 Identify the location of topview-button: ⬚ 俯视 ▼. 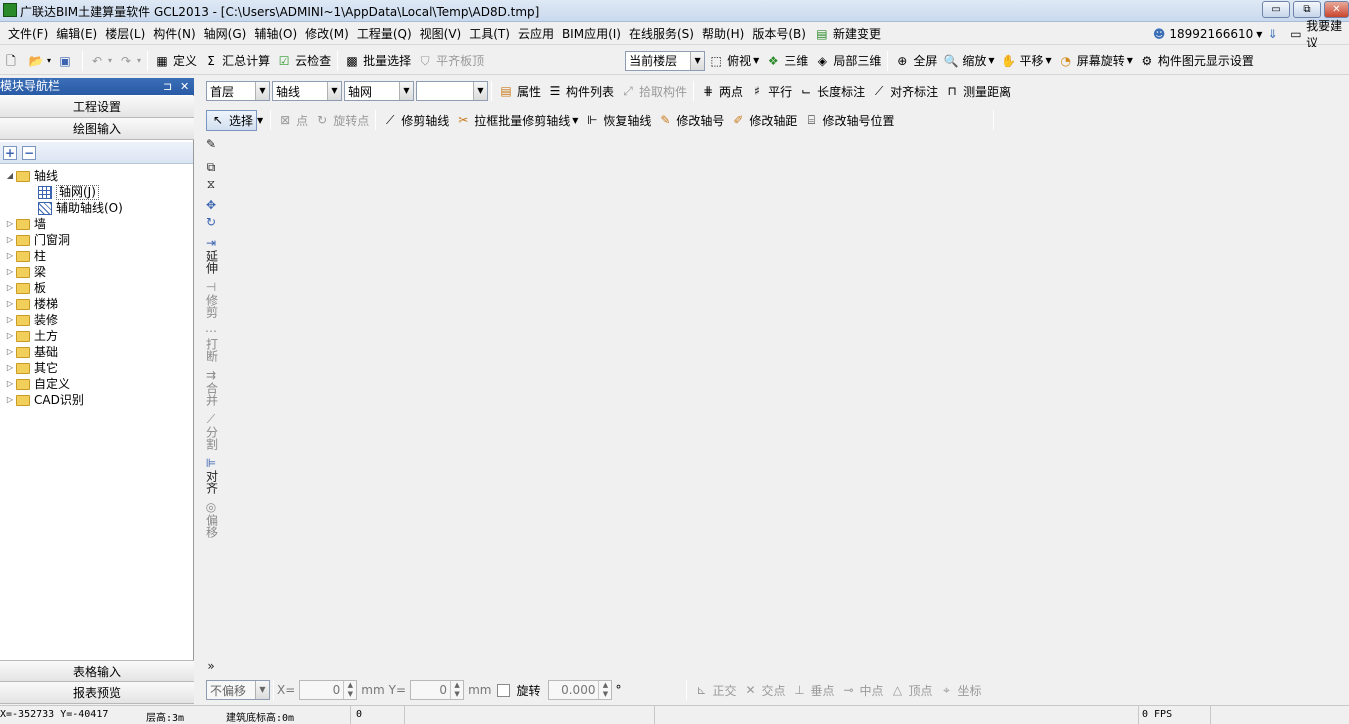
(733, 61).